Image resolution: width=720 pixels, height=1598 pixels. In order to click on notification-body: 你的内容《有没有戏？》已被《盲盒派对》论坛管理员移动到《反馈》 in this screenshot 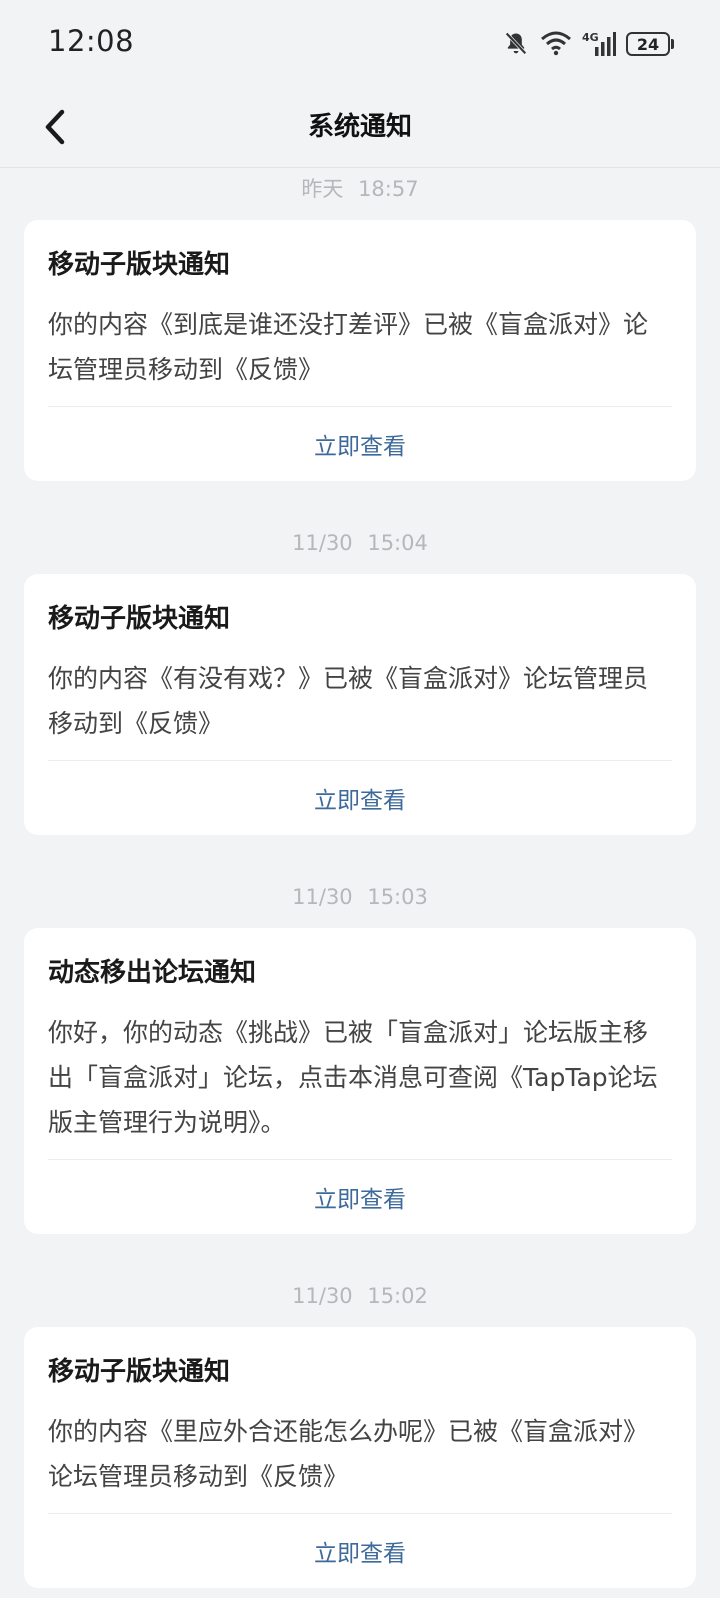, I will do `click(348, 701)`.